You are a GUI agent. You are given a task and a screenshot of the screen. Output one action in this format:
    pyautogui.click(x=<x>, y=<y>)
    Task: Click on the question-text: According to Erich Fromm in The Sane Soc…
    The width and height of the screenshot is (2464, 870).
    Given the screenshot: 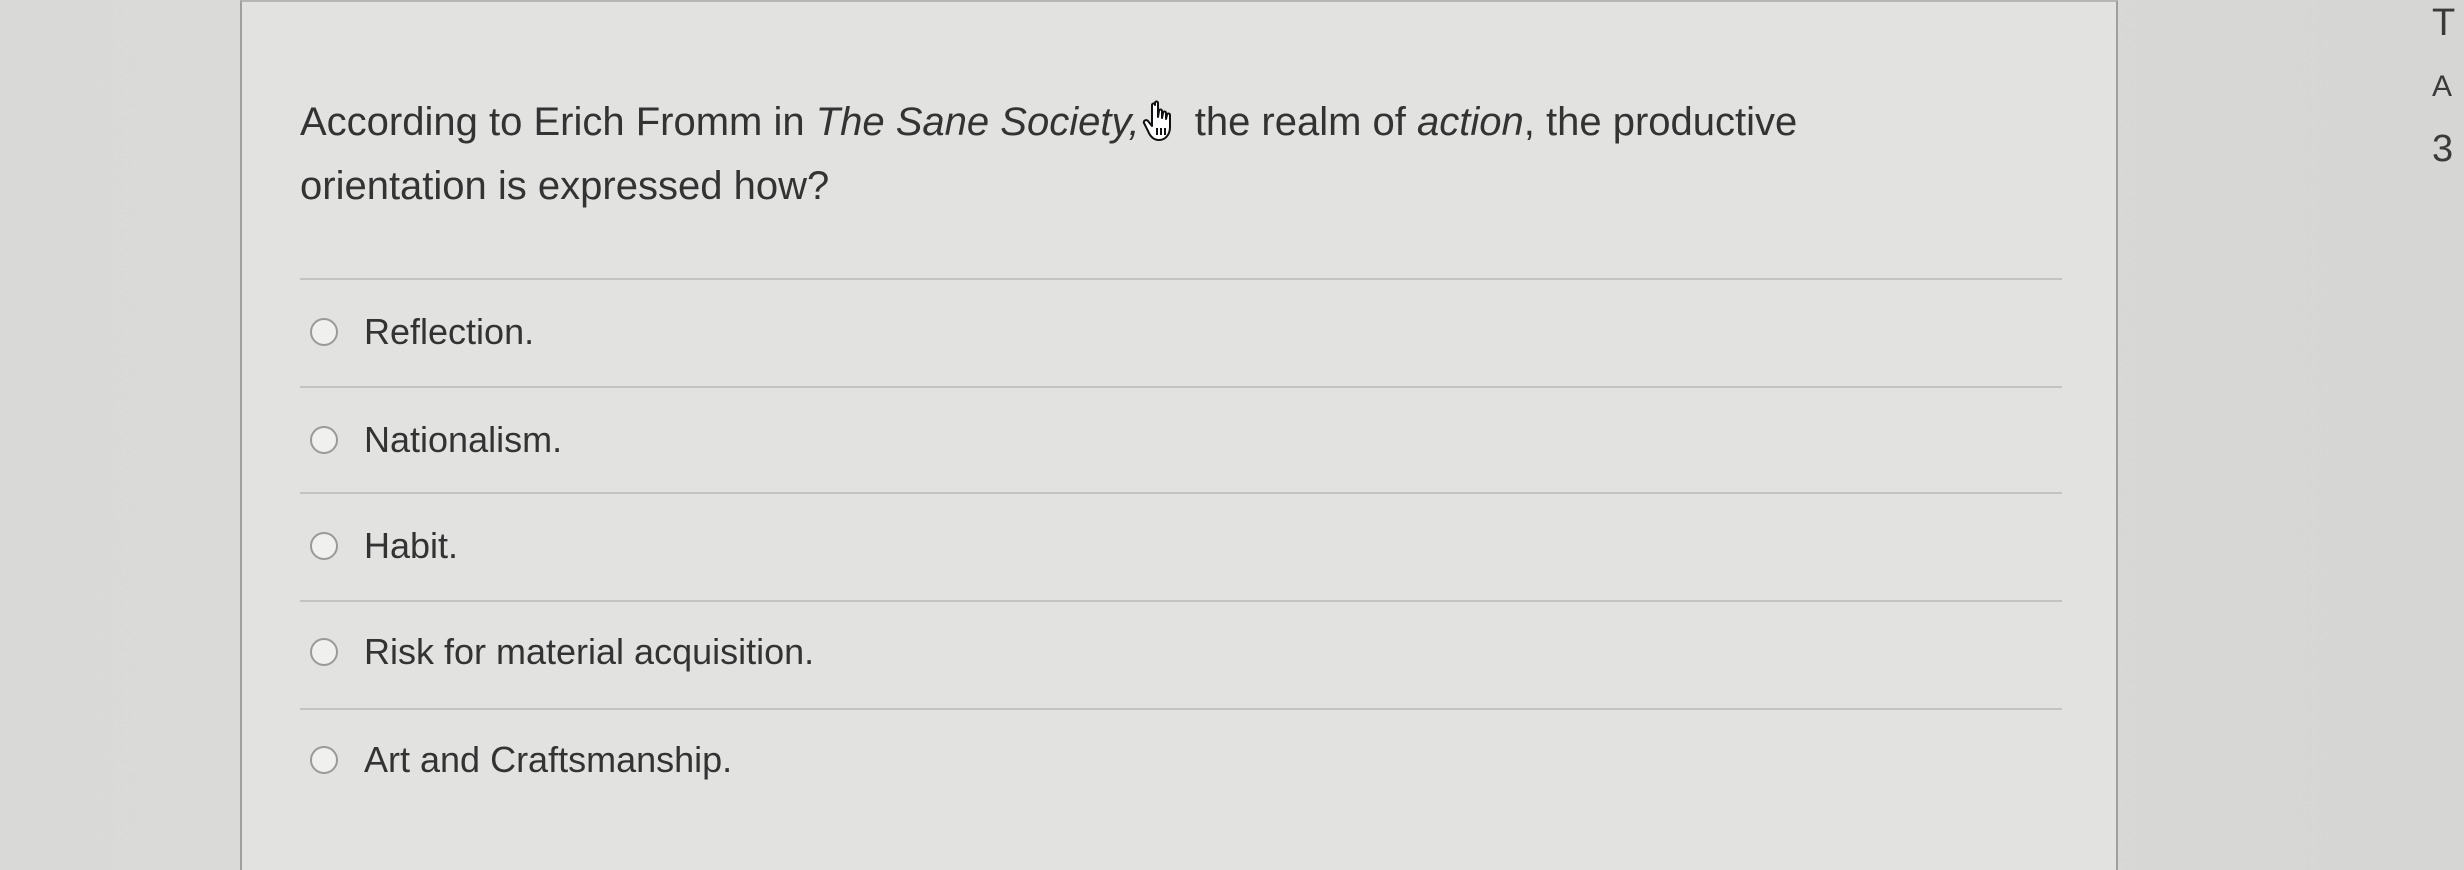 What is the action you would take?
    pyautogui.click(x=1120, y=154)
    